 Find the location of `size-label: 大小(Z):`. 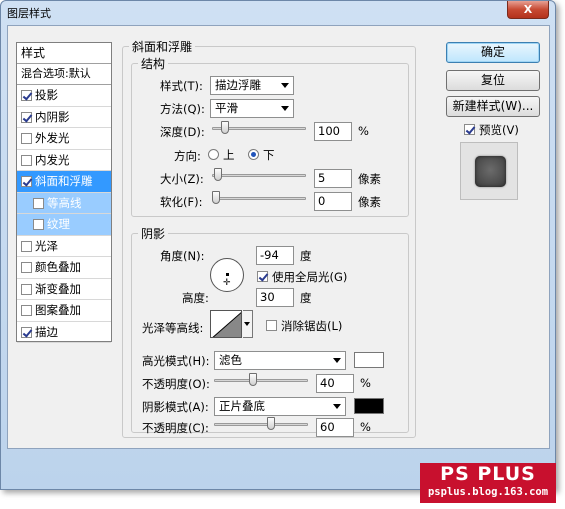

size-label: 大小(Z): is located at coordinates (182, 179).